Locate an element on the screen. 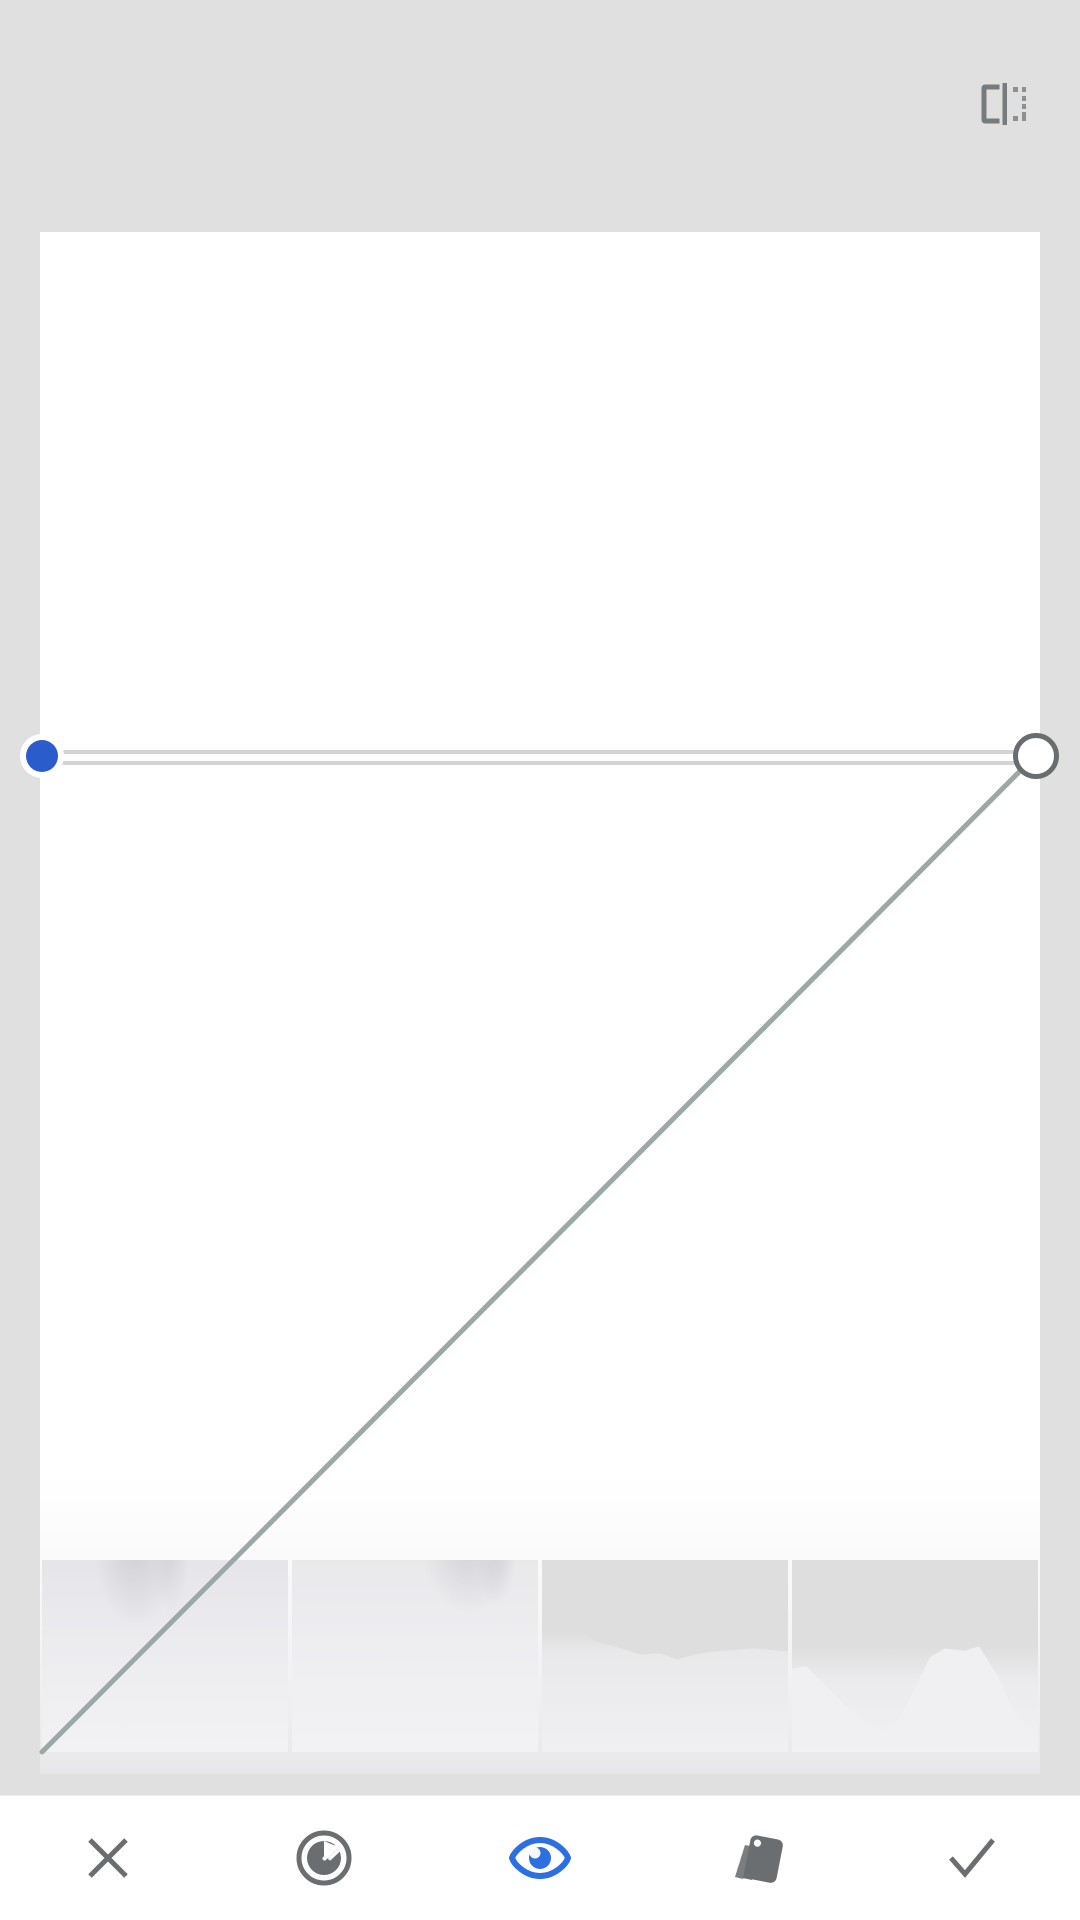 Image resolution: width=1080 pixels, height=1920 pixels. close-icon is located at coordinates (108, 1858).